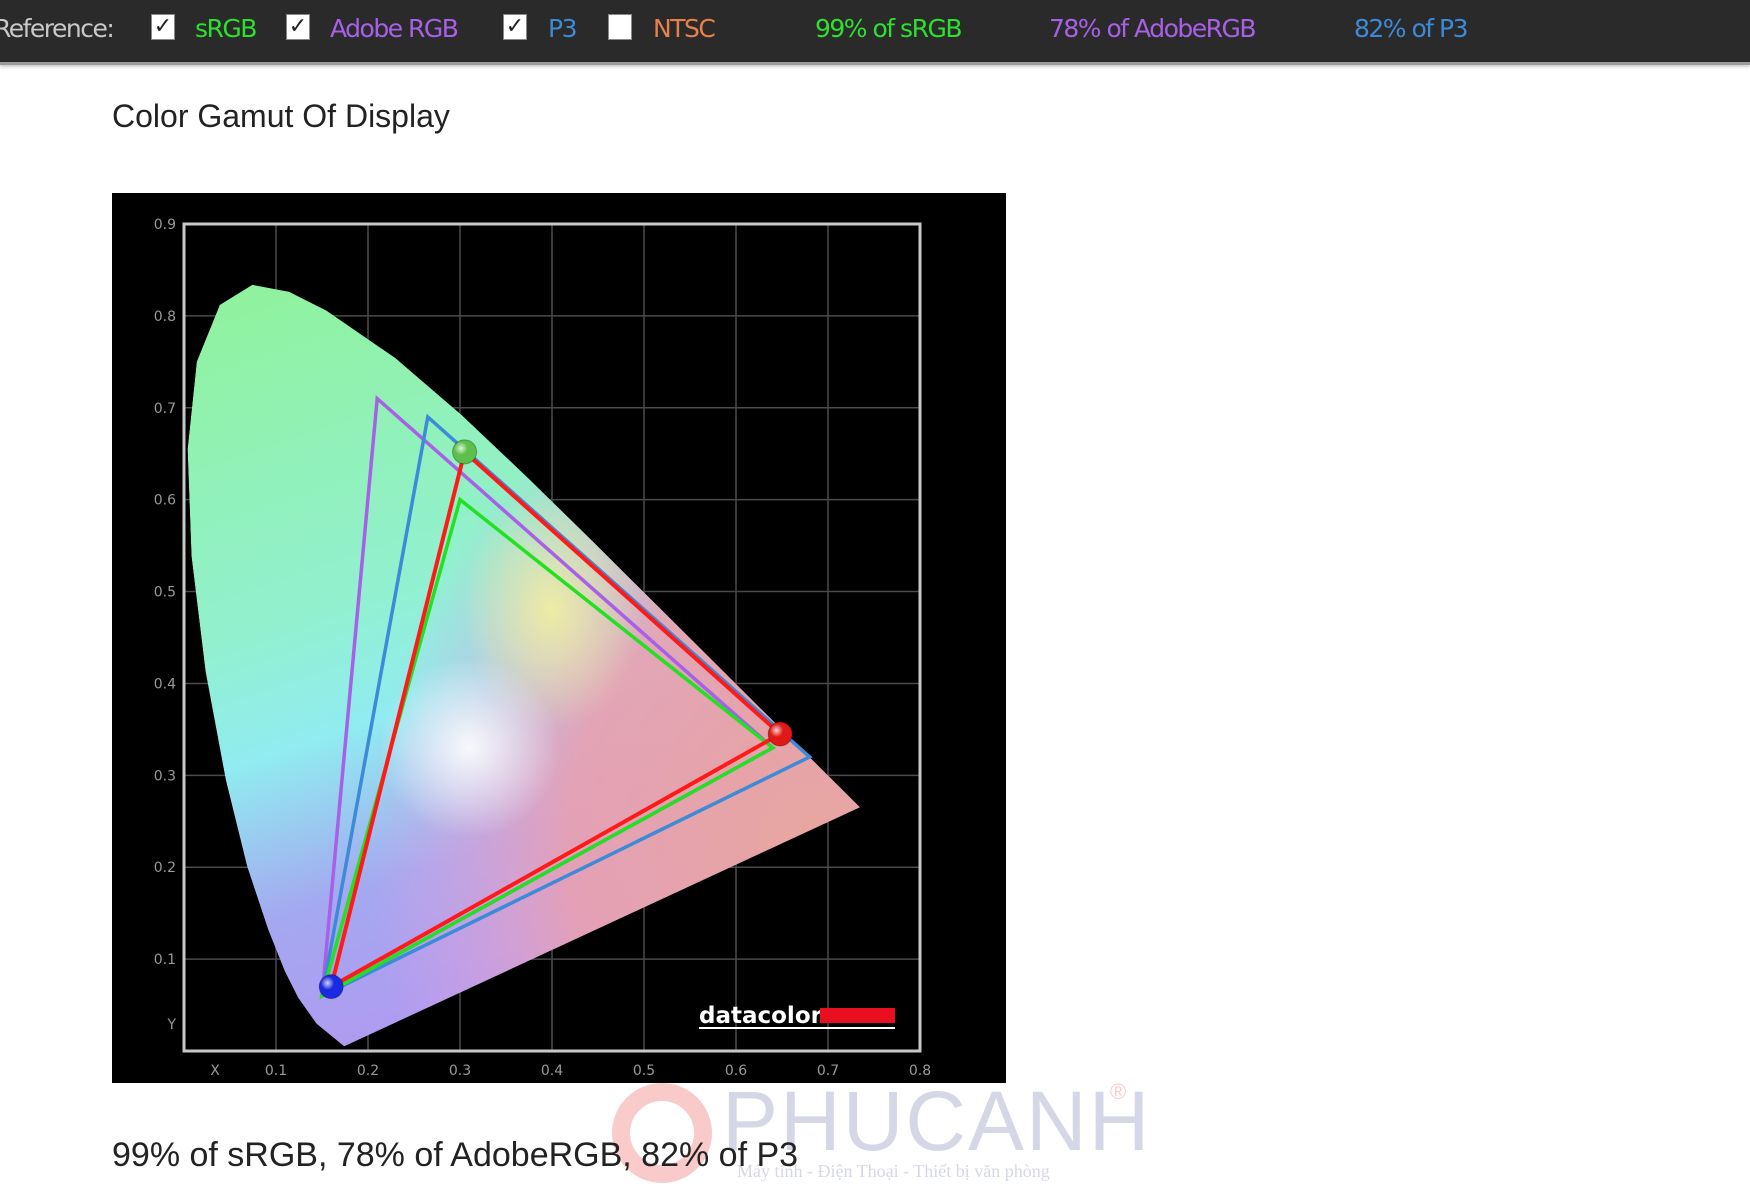 The width and height of the screenshot is (1750, 1200). I want to click on x-tick-label: 0.3, so click(460, 1071).